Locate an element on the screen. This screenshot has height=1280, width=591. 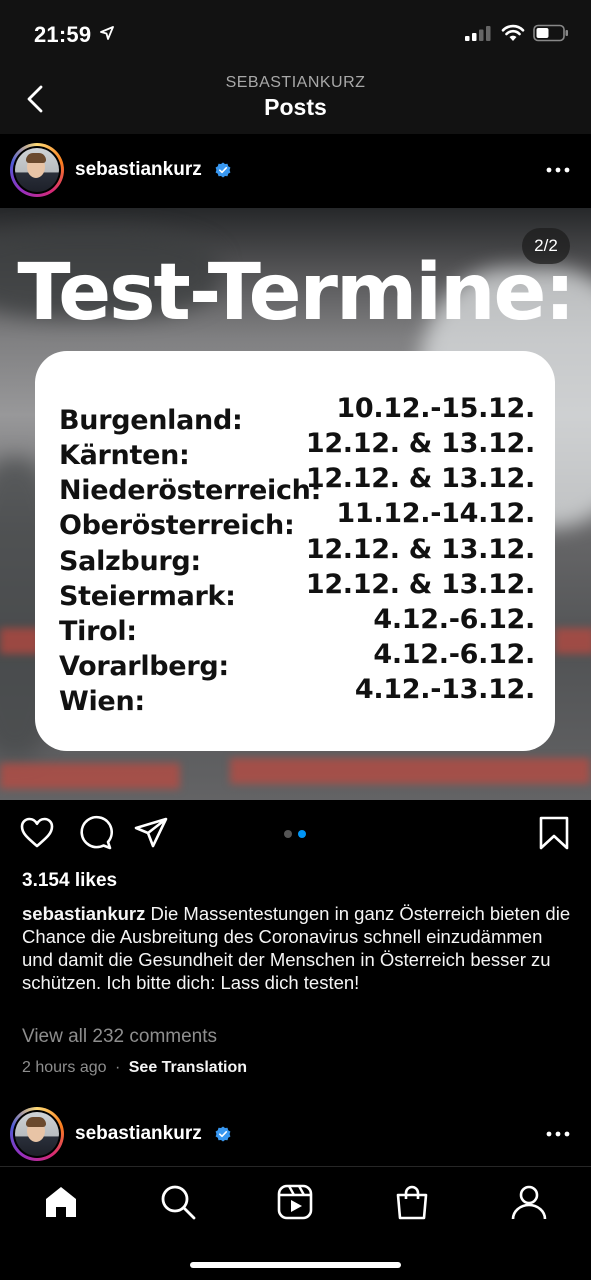
view-comments-link: View all 232 comments is located at coordinates (119, 1037).